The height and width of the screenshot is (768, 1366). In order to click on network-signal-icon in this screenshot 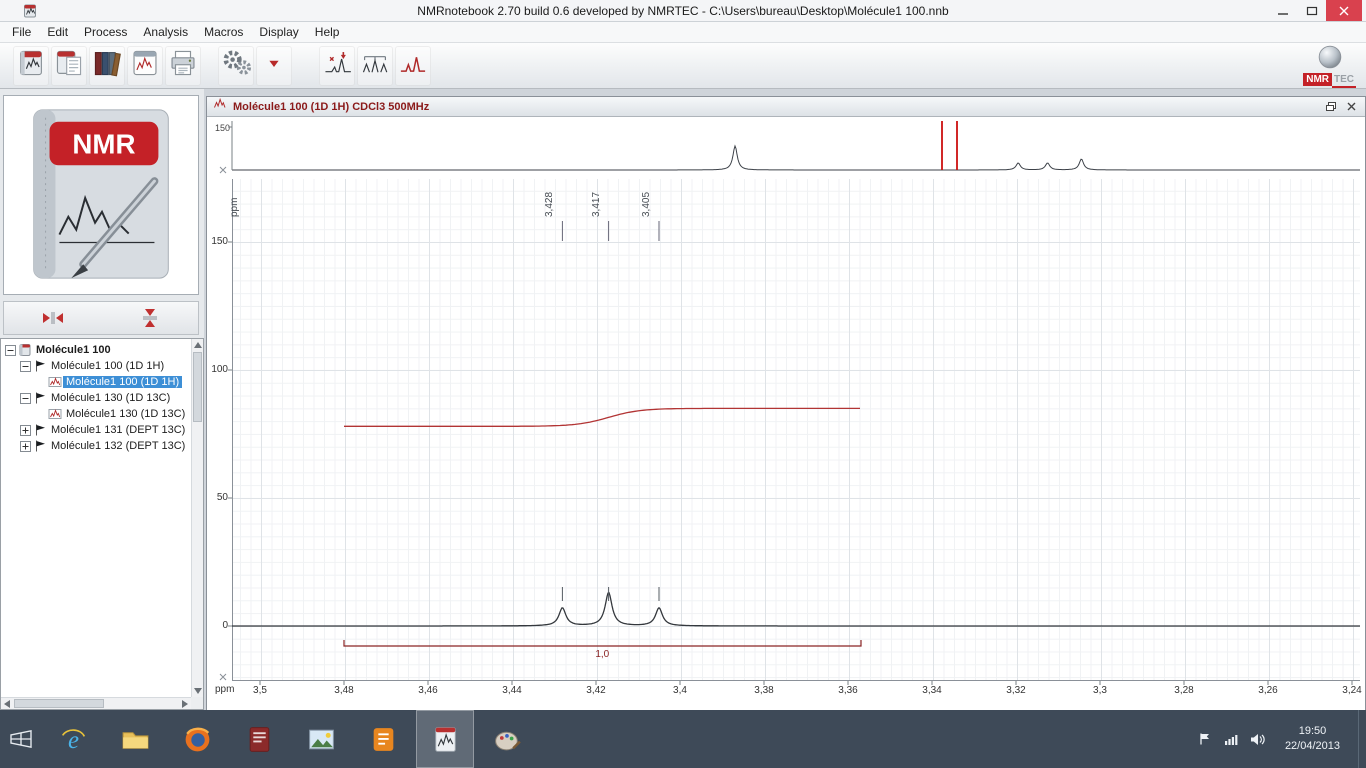, I will do `click(1231, 739)`.